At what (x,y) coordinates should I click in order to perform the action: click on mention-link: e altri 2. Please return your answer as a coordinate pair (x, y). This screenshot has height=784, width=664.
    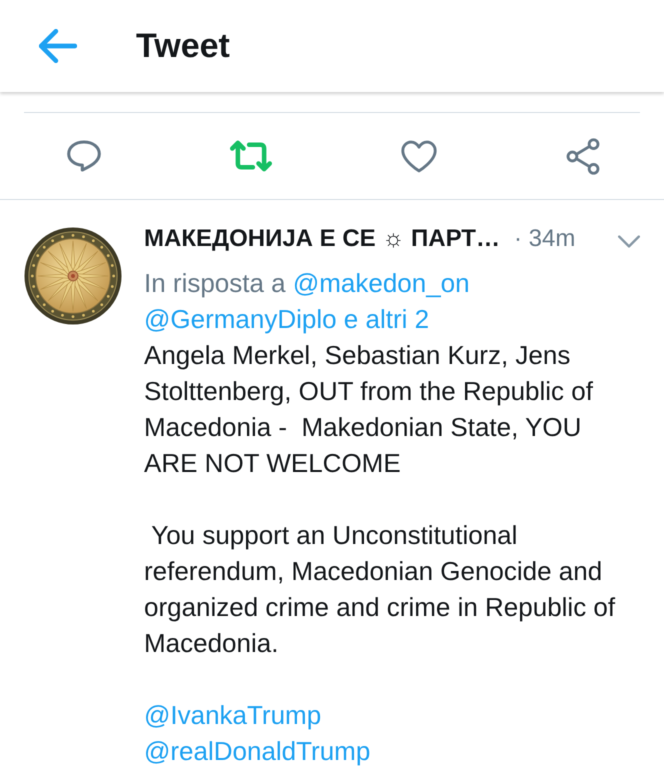
    Looking at the image, I should click on (387, 319).